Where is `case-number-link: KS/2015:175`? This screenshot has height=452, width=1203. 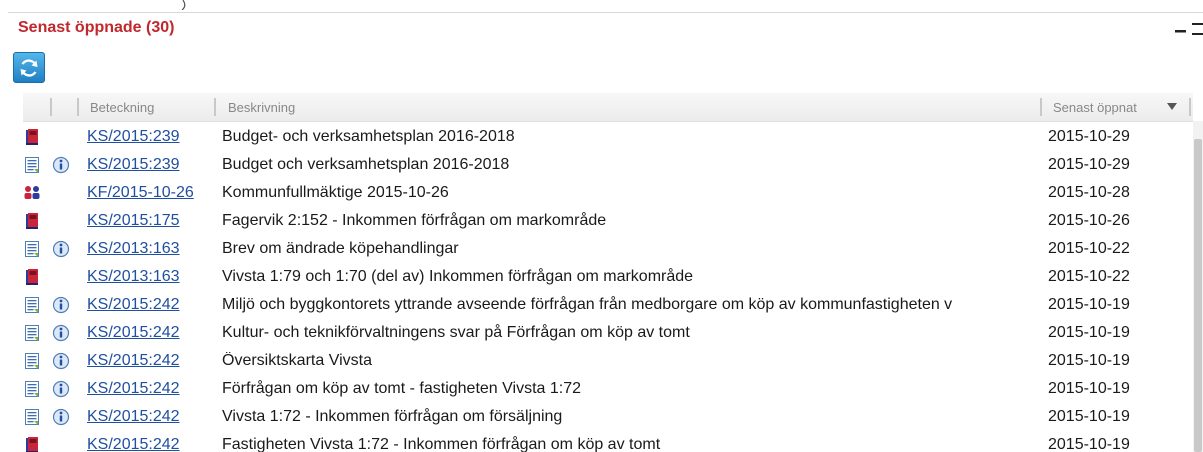 case-number-link: KS/2015:175 is located at coordinates (133, 221).